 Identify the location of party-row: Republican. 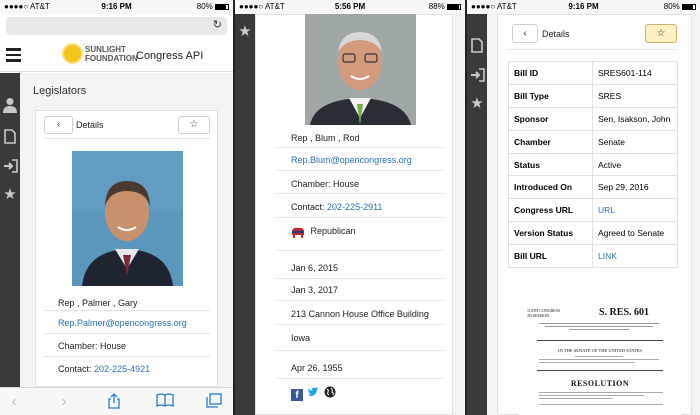
(360, 234).